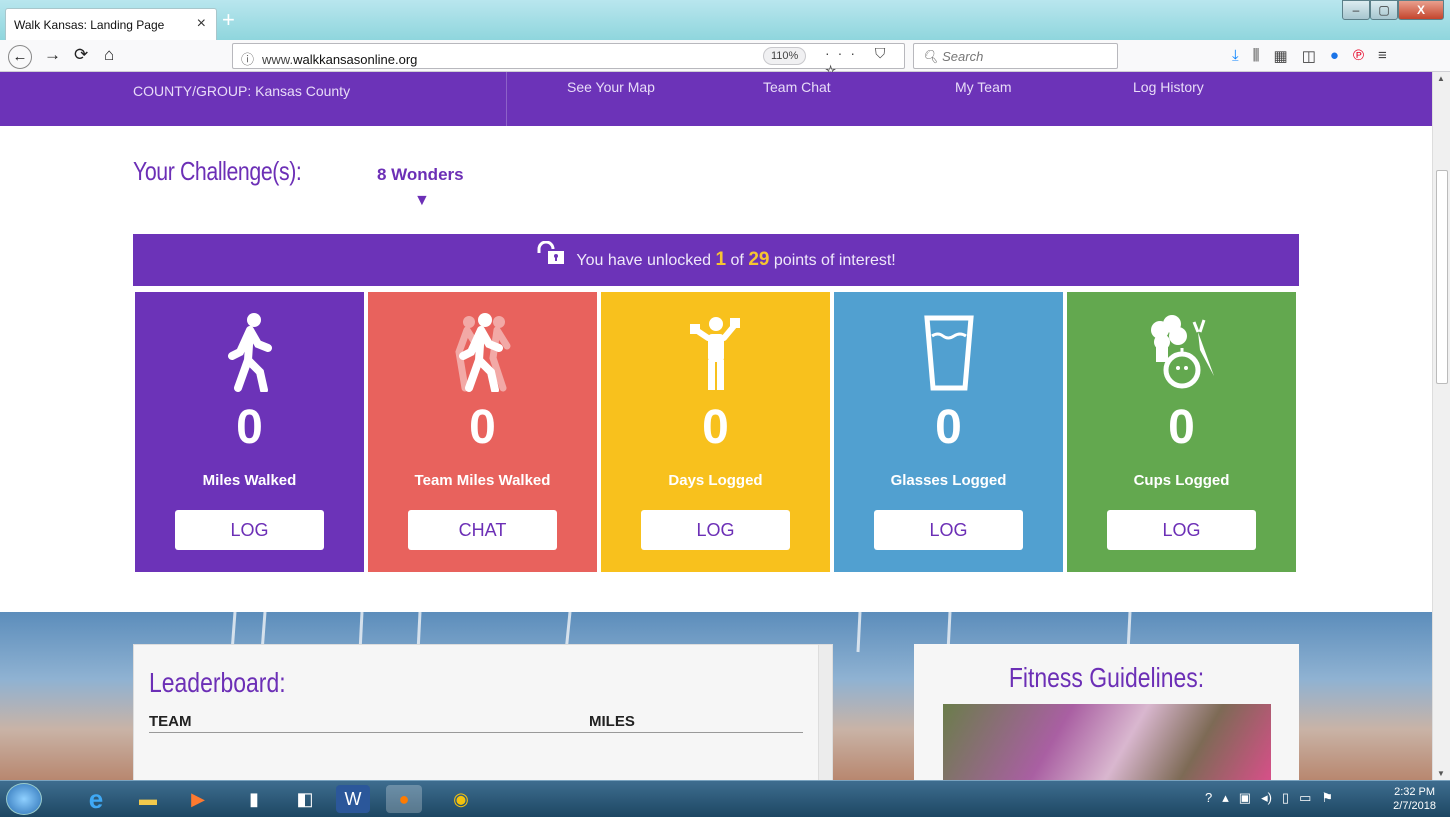  I want to click on cups-logged-value: 0, so click(1181, 427).